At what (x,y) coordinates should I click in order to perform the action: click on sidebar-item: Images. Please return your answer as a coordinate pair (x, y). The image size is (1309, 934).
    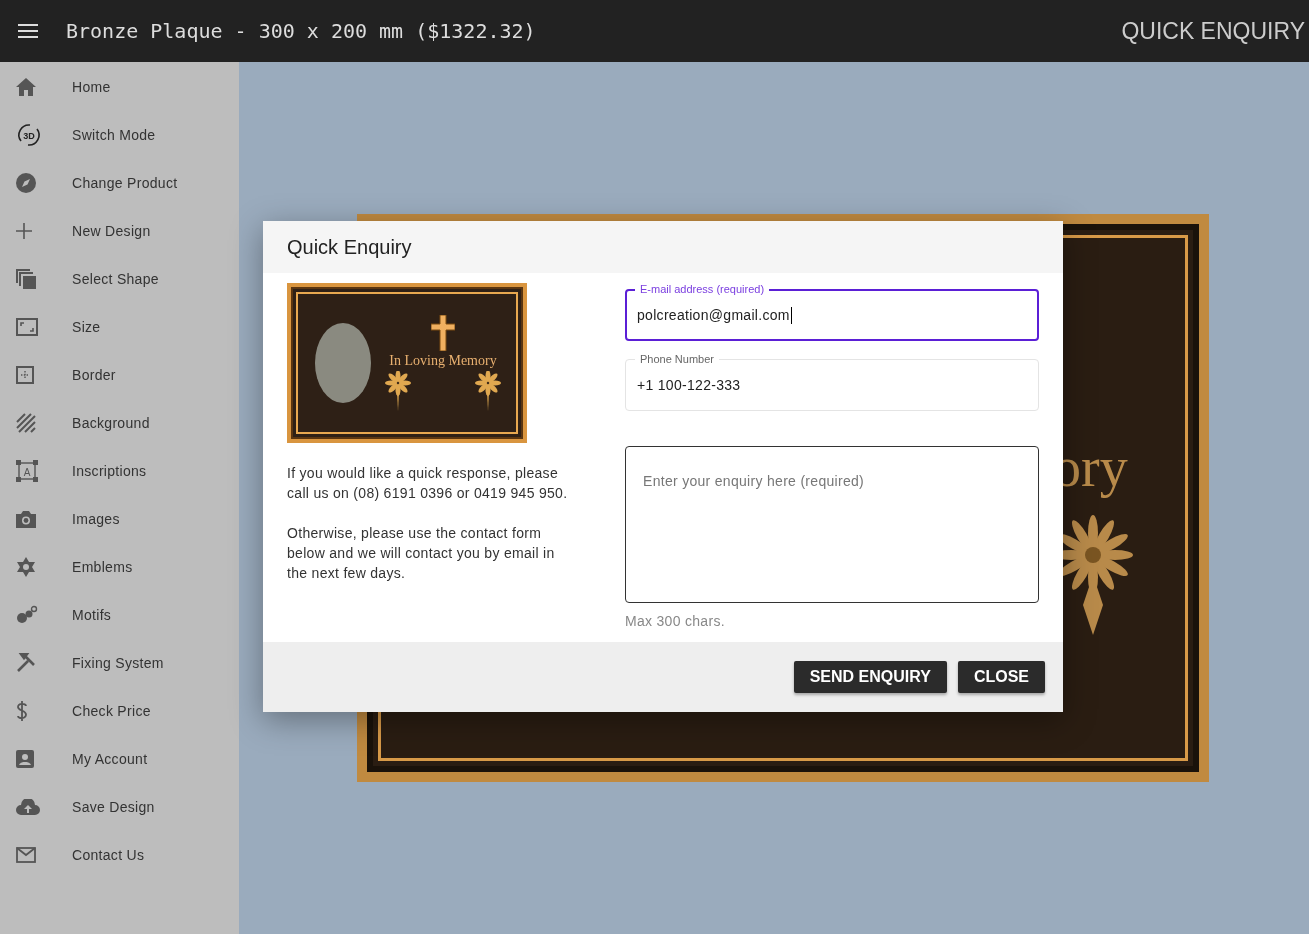
    Looking at the image, I should click on (119, 519).